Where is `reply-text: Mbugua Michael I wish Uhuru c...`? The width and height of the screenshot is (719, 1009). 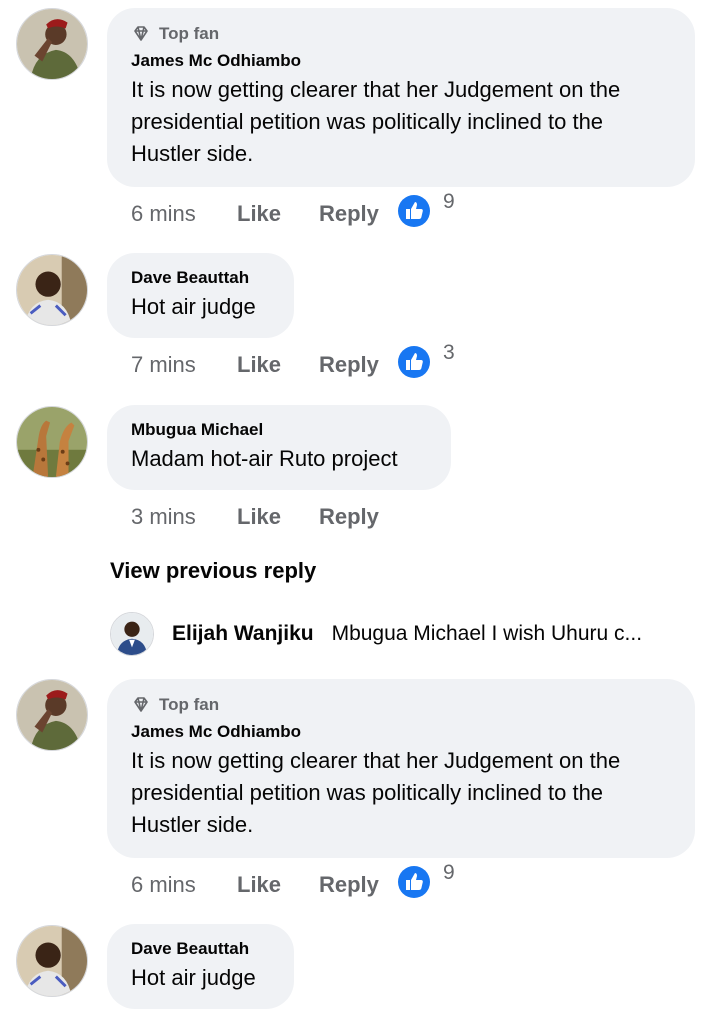
reply-text: Mbugua Michael I wish Uhuru c... is located at coordinates (487, 633).